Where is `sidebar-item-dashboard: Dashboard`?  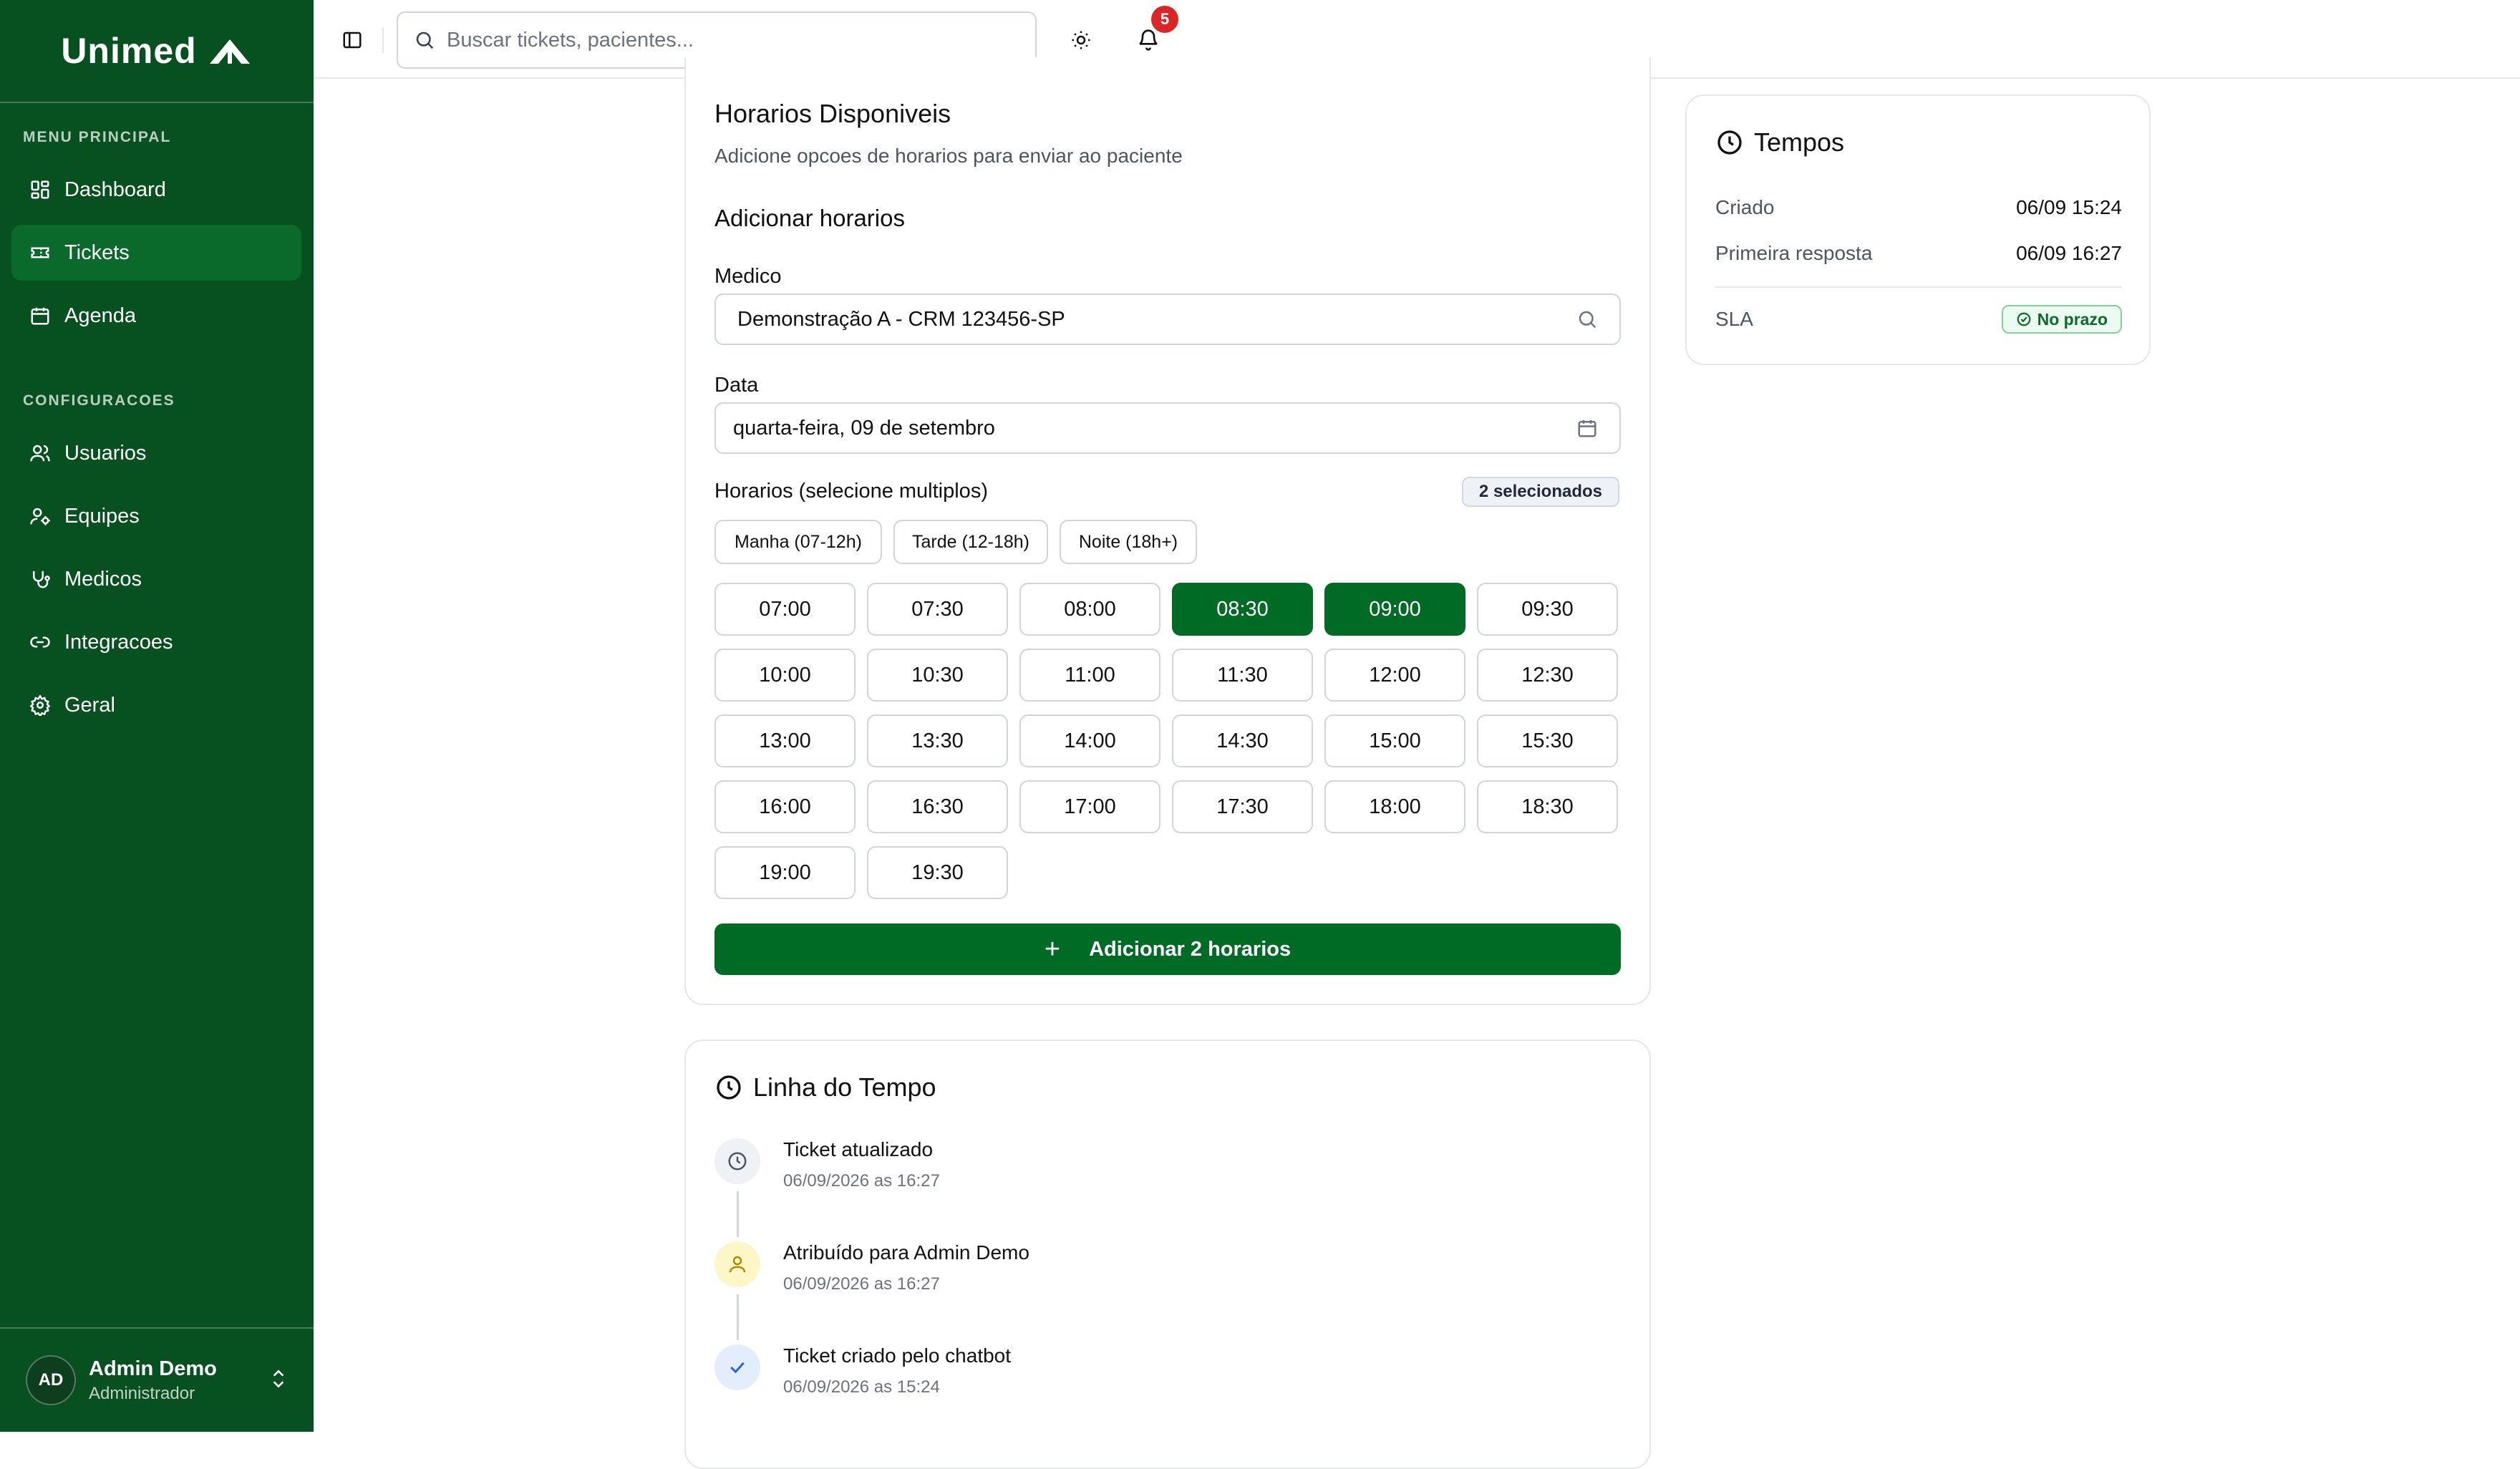
sidebar-item-dashboard: Dashboard is located at coordinates (156, 190).